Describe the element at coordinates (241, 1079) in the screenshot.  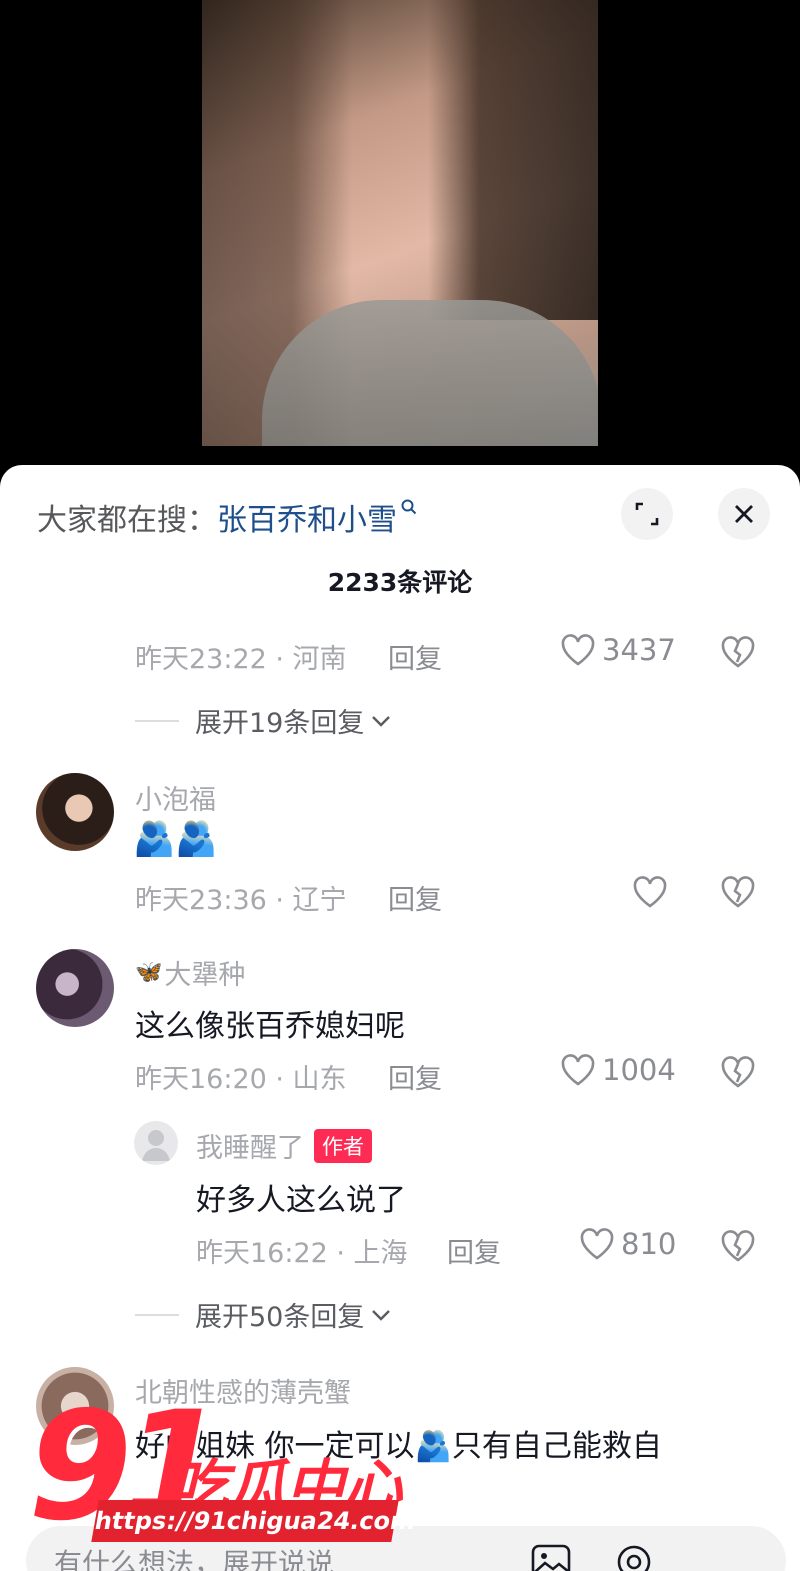
I see `comment-meta: 昨天16:20 · 山东` at that location.